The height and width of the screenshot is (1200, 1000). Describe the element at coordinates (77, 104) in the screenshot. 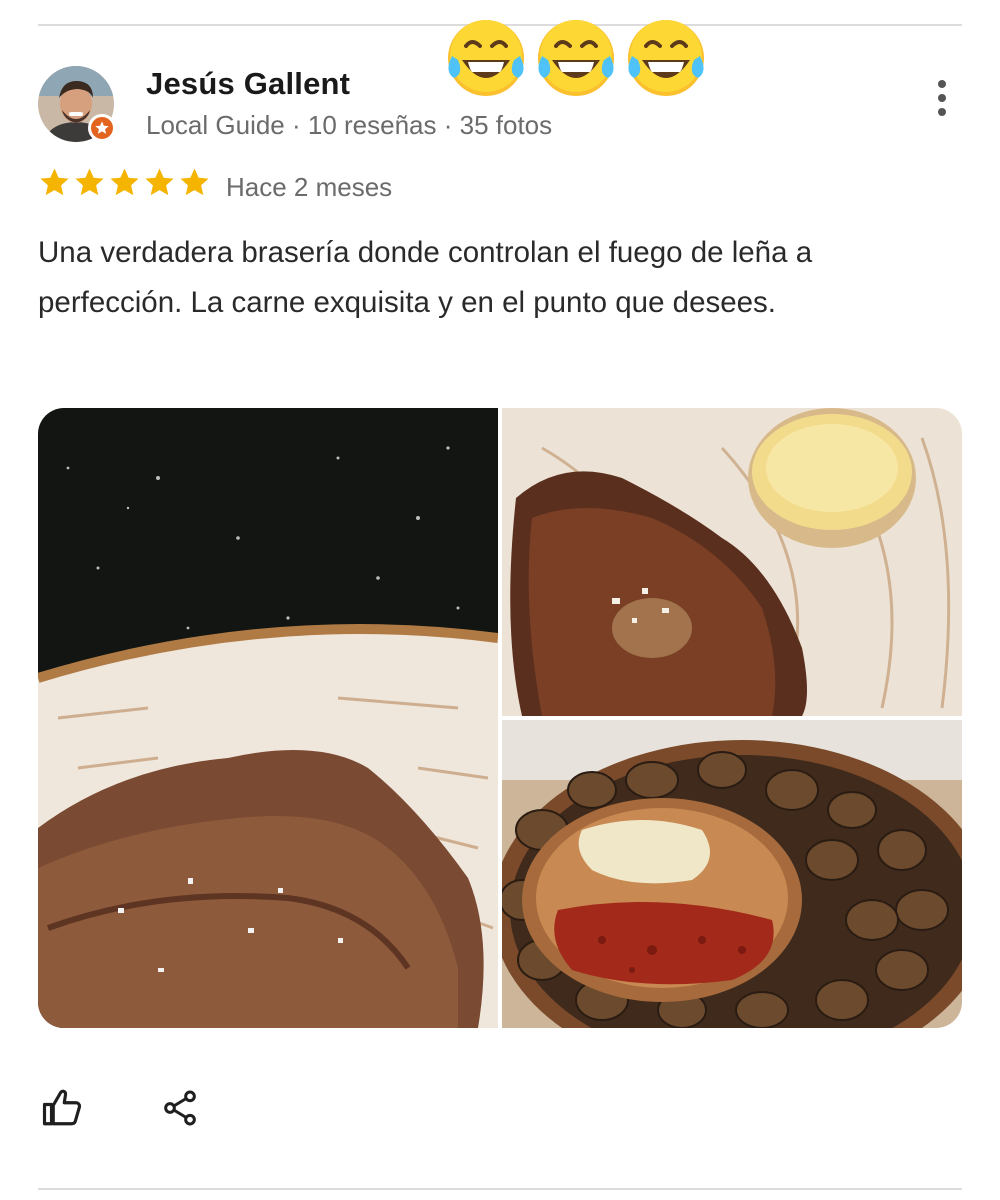

I see `reviewer-avatar` at that location.